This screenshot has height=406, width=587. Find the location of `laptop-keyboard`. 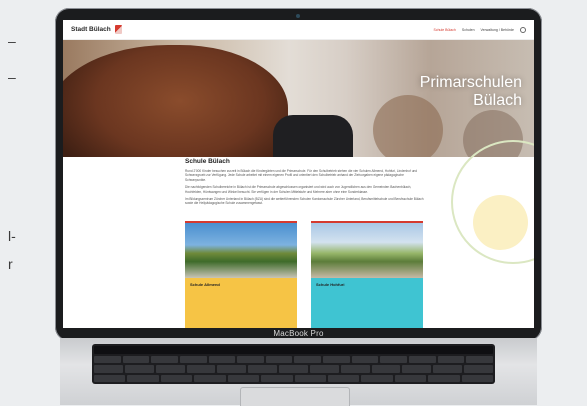

laptop-keyboard is located at coordinates (293, 364).